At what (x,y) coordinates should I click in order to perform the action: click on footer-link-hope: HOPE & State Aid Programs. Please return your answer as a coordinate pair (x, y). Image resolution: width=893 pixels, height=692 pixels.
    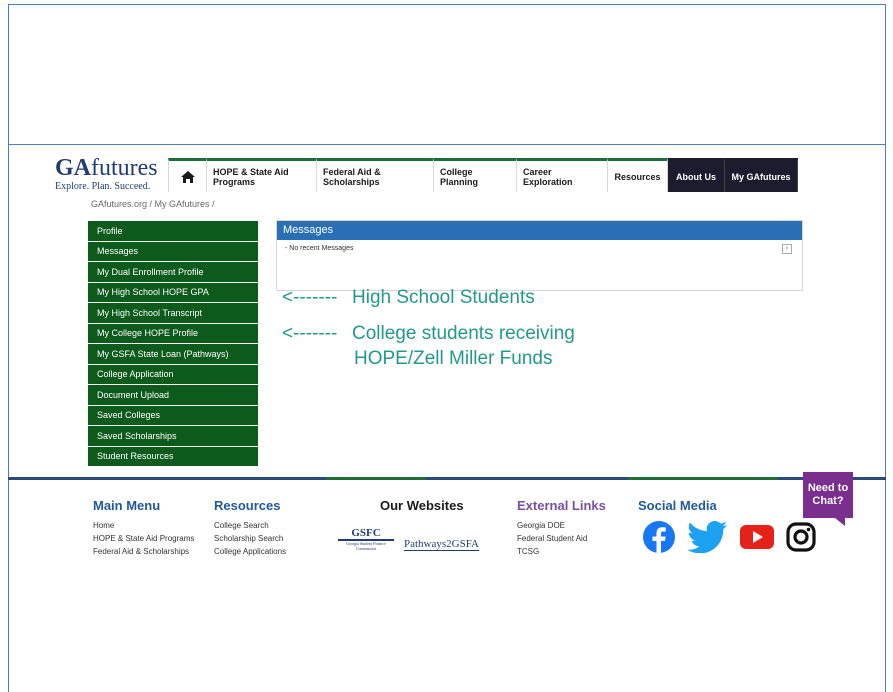
    Looking at the image, I should click on (143, 538).